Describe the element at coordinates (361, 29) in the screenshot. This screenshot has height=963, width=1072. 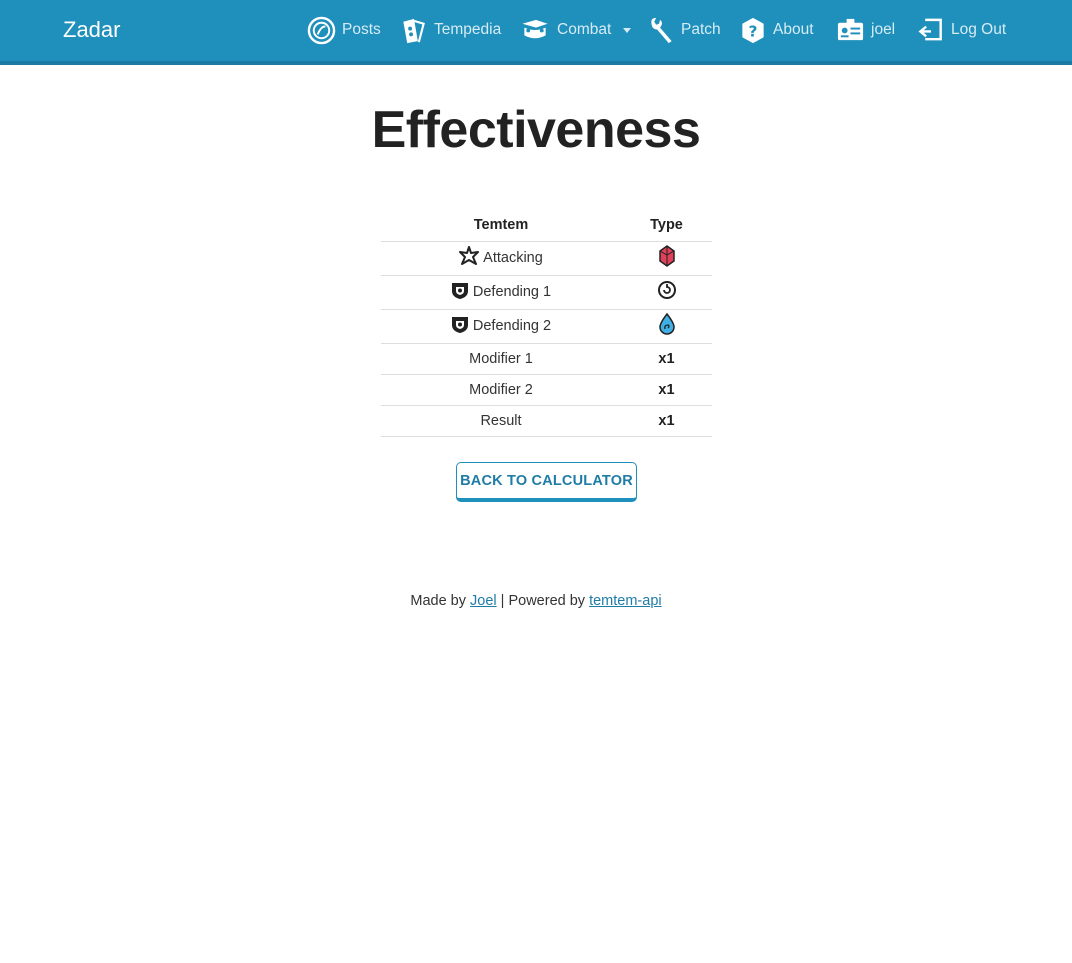
I see `nav-label-posts: Posts` at that location.